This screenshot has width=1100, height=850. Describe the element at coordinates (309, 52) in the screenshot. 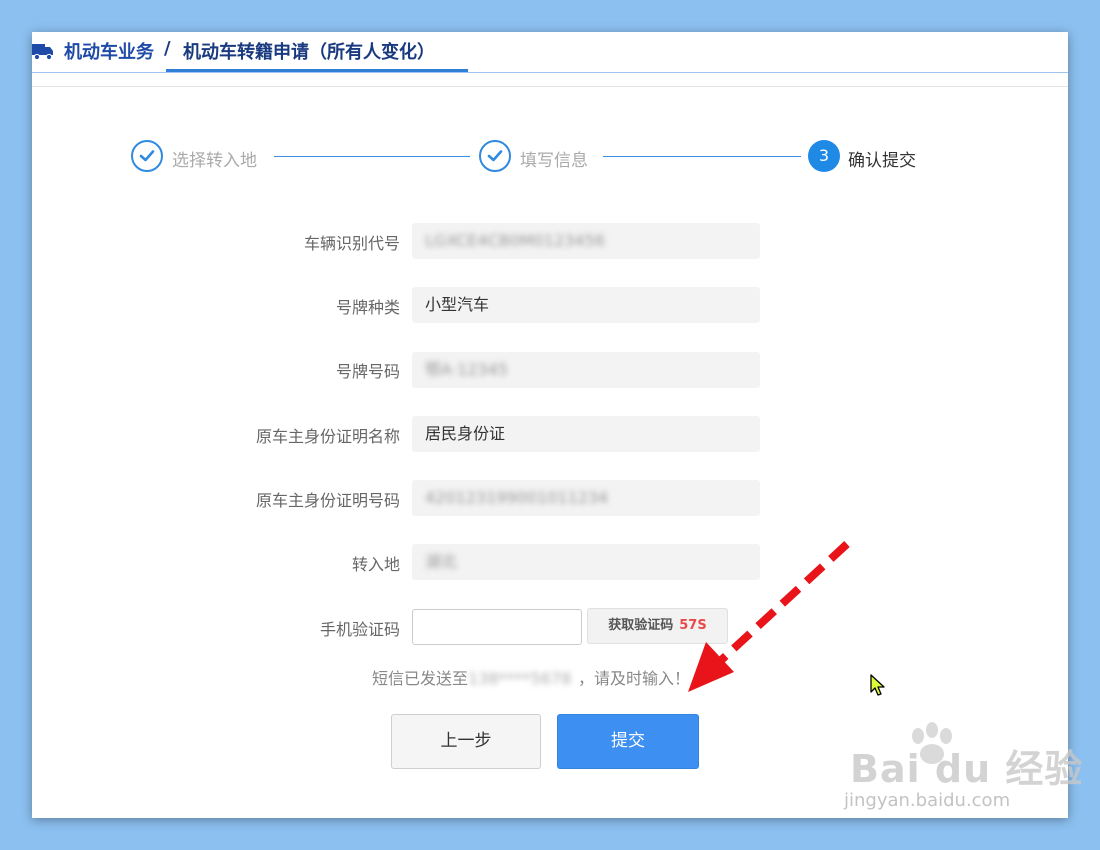

I see `page-title: 机动车转籍申请（所有人变化）` at that location.